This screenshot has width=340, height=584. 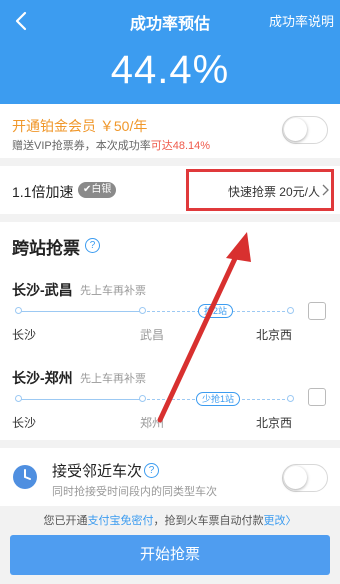 What do you see at coordinates (101, 189) in the screenshot?
I see `badge-label: 白银` at bounding box center [101, 189].